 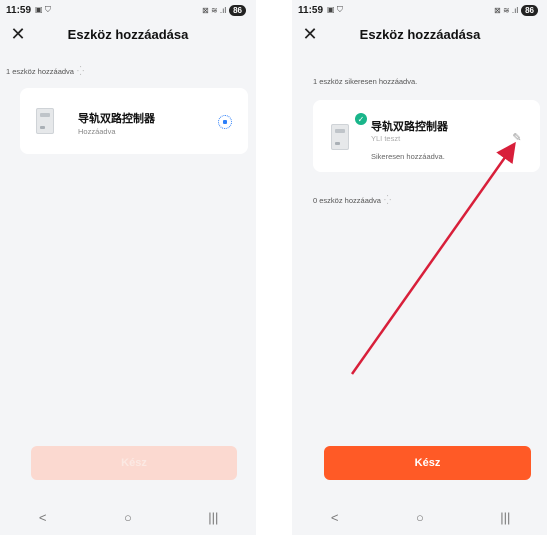 I want to click on added-count-label: 1 eszköz hozzáadva ⁛, so click(x=45, y=71).